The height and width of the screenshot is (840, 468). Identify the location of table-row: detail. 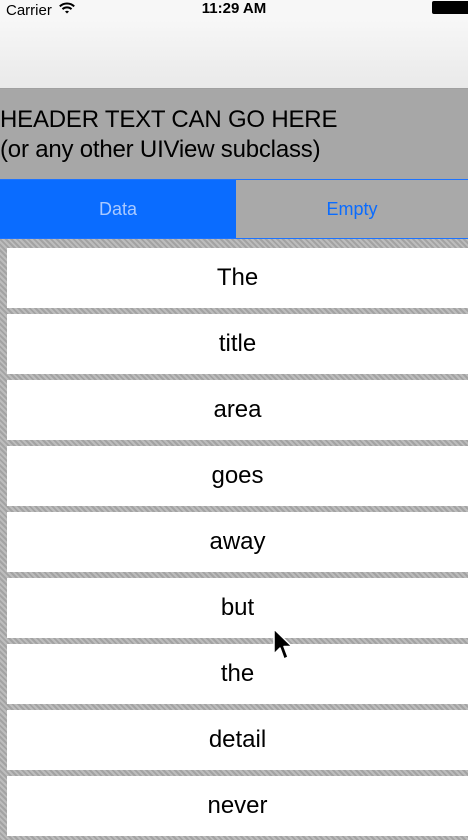
(237, 740).